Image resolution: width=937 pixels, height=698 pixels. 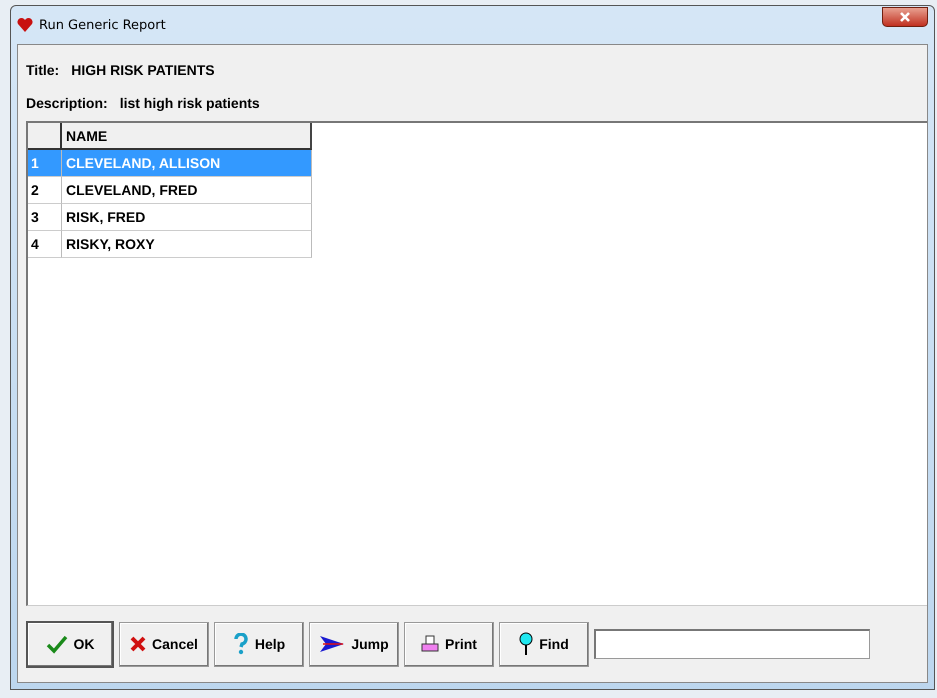 I want to click on description-value: list high risk patients, so click(x=190, y=102).